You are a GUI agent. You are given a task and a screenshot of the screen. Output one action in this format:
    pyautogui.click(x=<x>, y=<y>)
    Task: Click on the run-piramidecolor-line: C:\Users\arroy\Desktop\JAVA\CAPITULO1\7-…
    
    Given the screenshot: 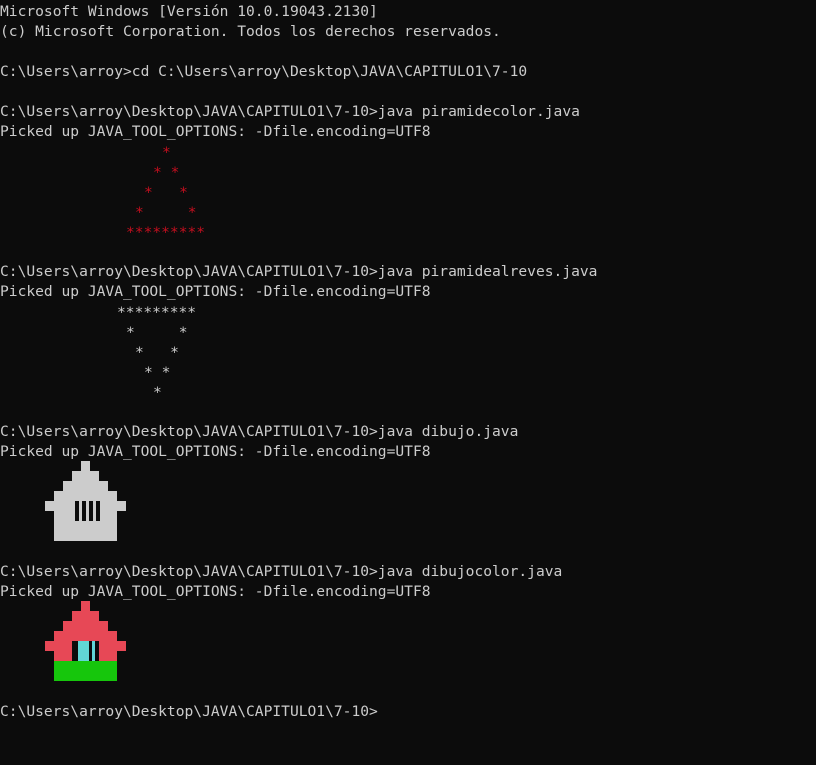 What is the action you would take?
    pyautogui.click(x=290, y=111)
    